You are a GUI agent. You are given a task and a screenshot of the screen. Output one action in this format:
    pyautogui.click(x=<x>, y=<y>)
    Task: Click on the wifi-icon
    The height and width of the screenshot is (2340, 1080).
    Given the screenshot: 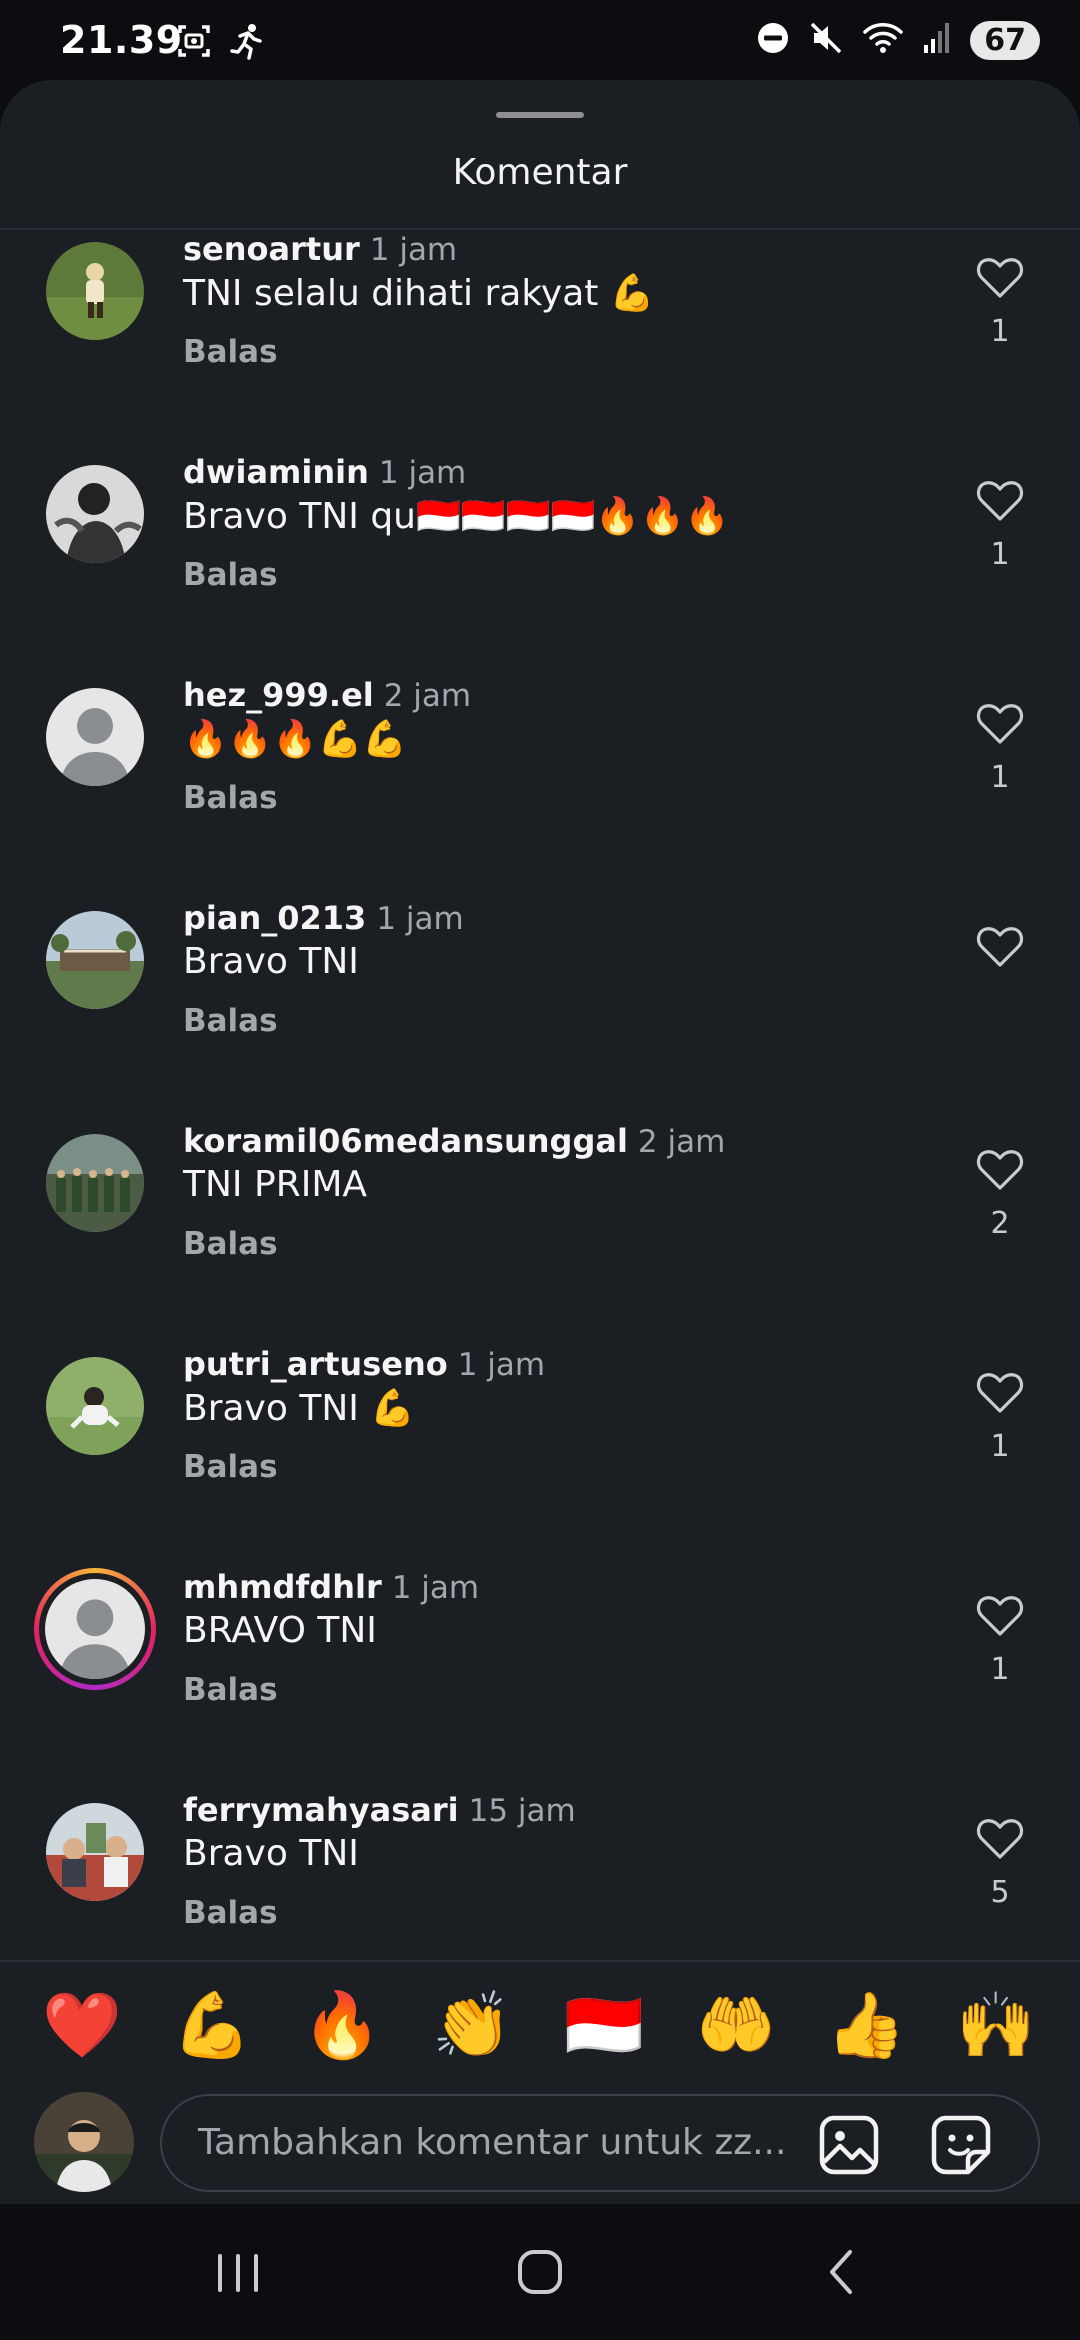 What is the action you would take?
    pyautogui.click(x=883, y=40)
    